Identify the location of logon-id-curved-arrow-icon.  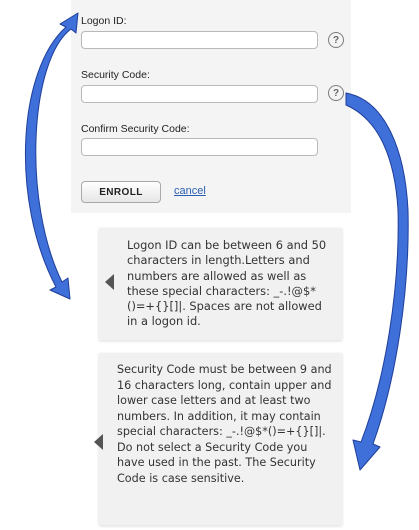
(51, 156).